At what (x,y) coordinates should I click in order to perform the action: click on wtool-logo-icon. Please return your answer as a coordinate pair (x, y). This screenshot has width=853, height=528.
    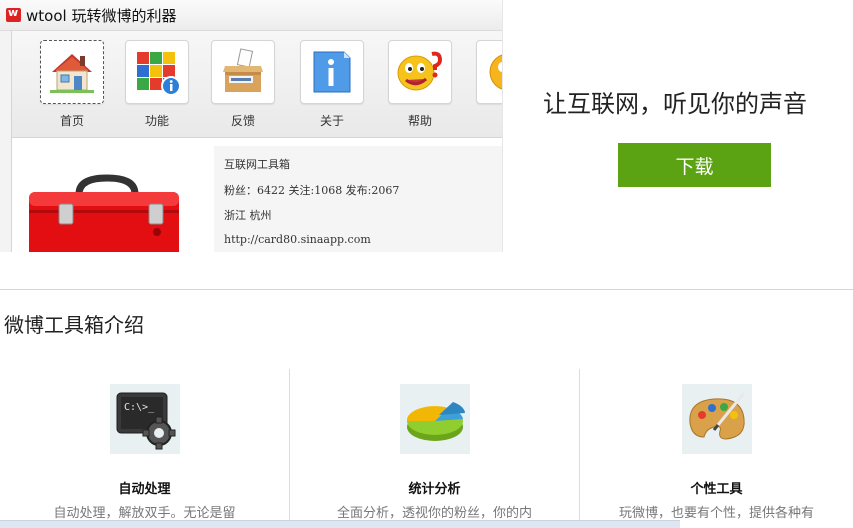
    Looking at the image, I should click on (13, 14).